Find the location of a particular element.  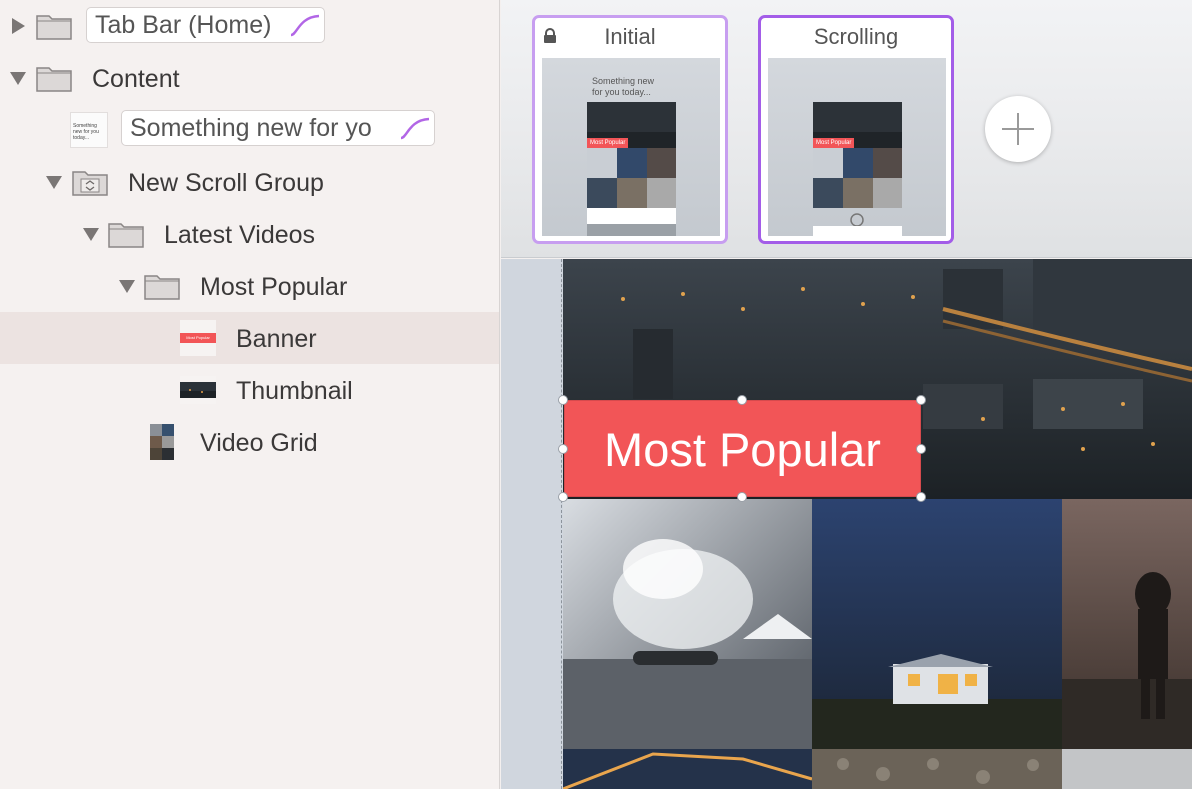

canvas-guide is located at coordinates (561, 524).